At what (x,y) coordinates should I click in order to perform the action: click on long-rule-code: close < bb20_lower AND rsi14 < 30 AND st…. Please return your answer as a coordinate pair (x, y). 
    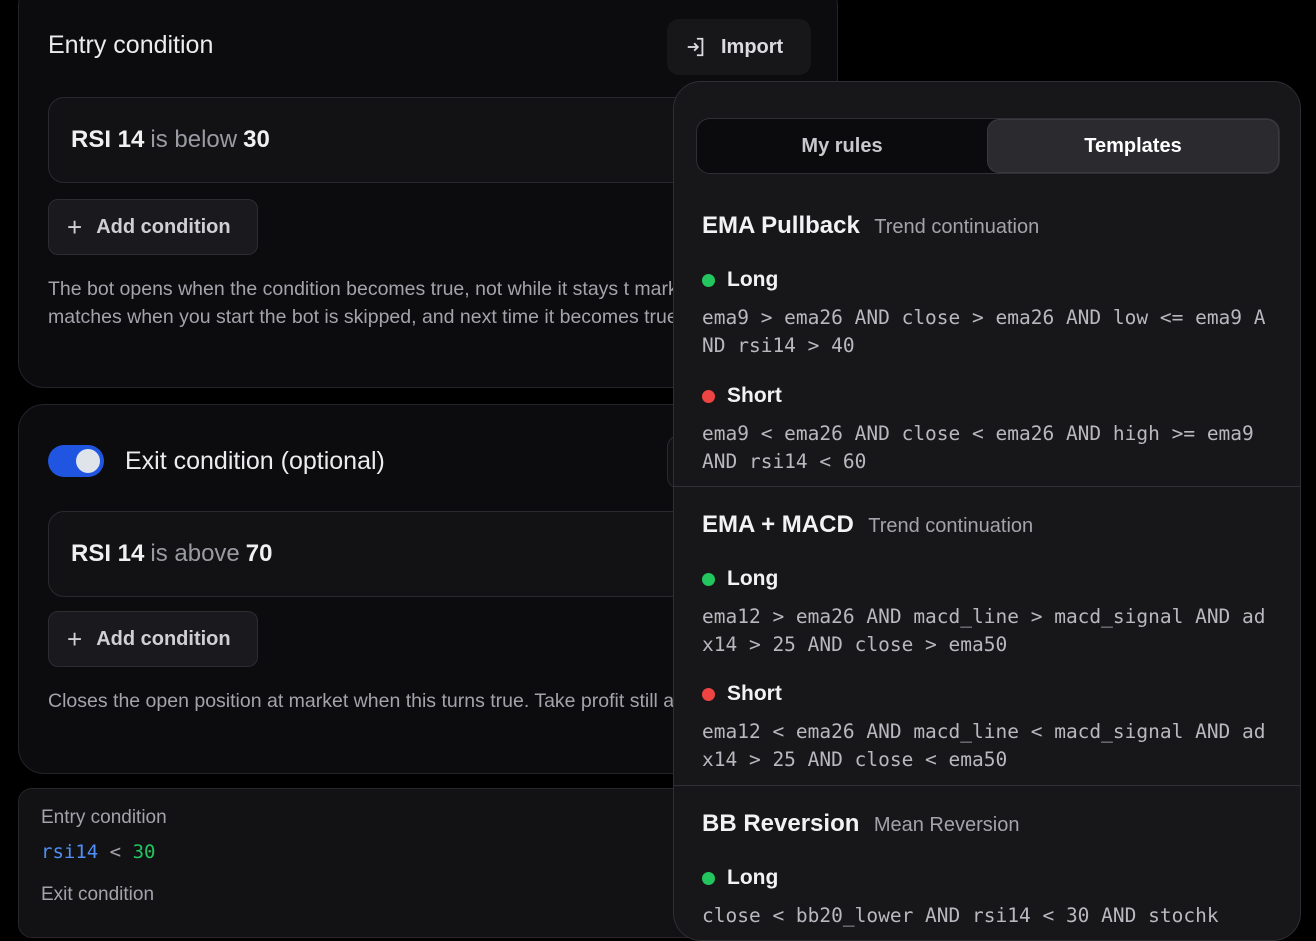
    Looking at the image, I should click on (960, 915).